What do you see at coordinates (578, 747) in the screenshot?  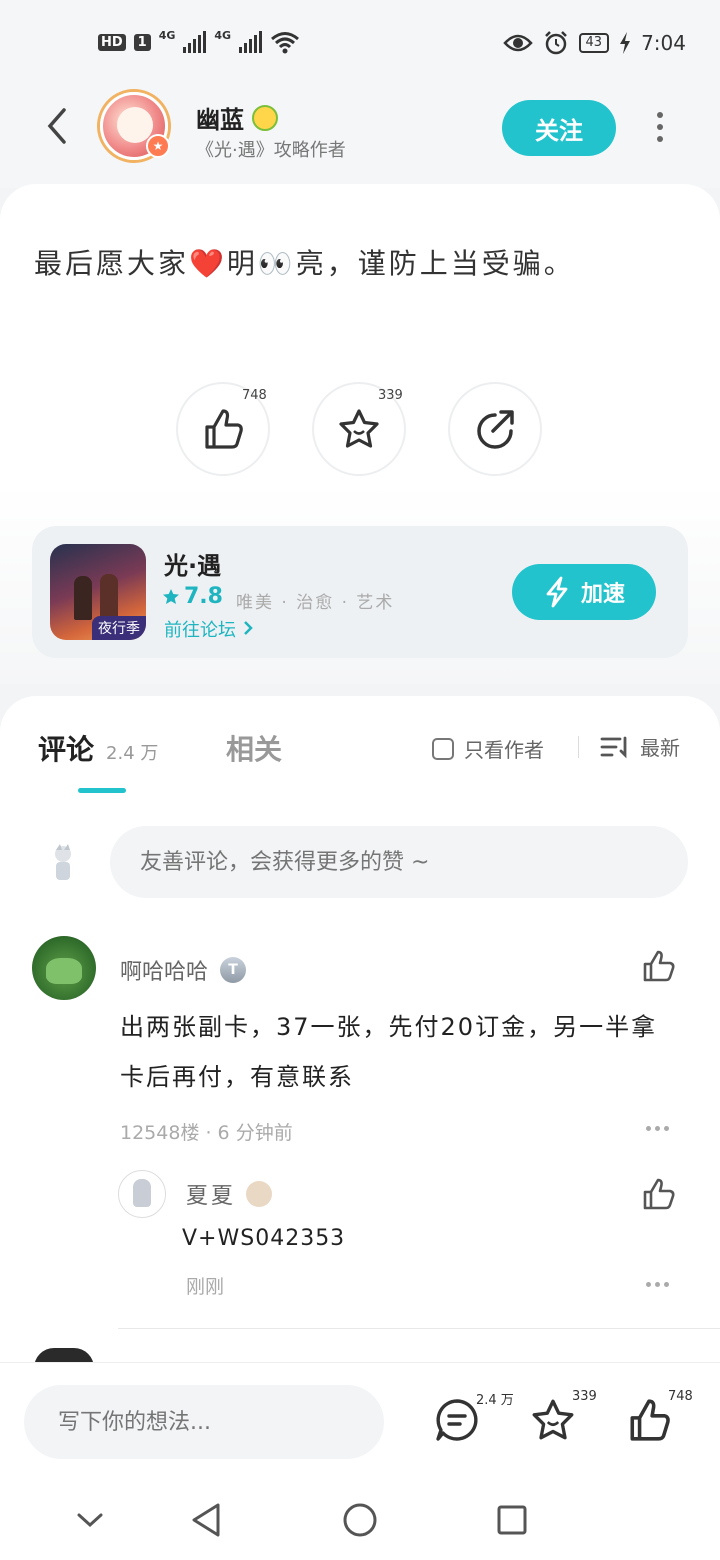 I see `divider` at bounding box center [578, 747].